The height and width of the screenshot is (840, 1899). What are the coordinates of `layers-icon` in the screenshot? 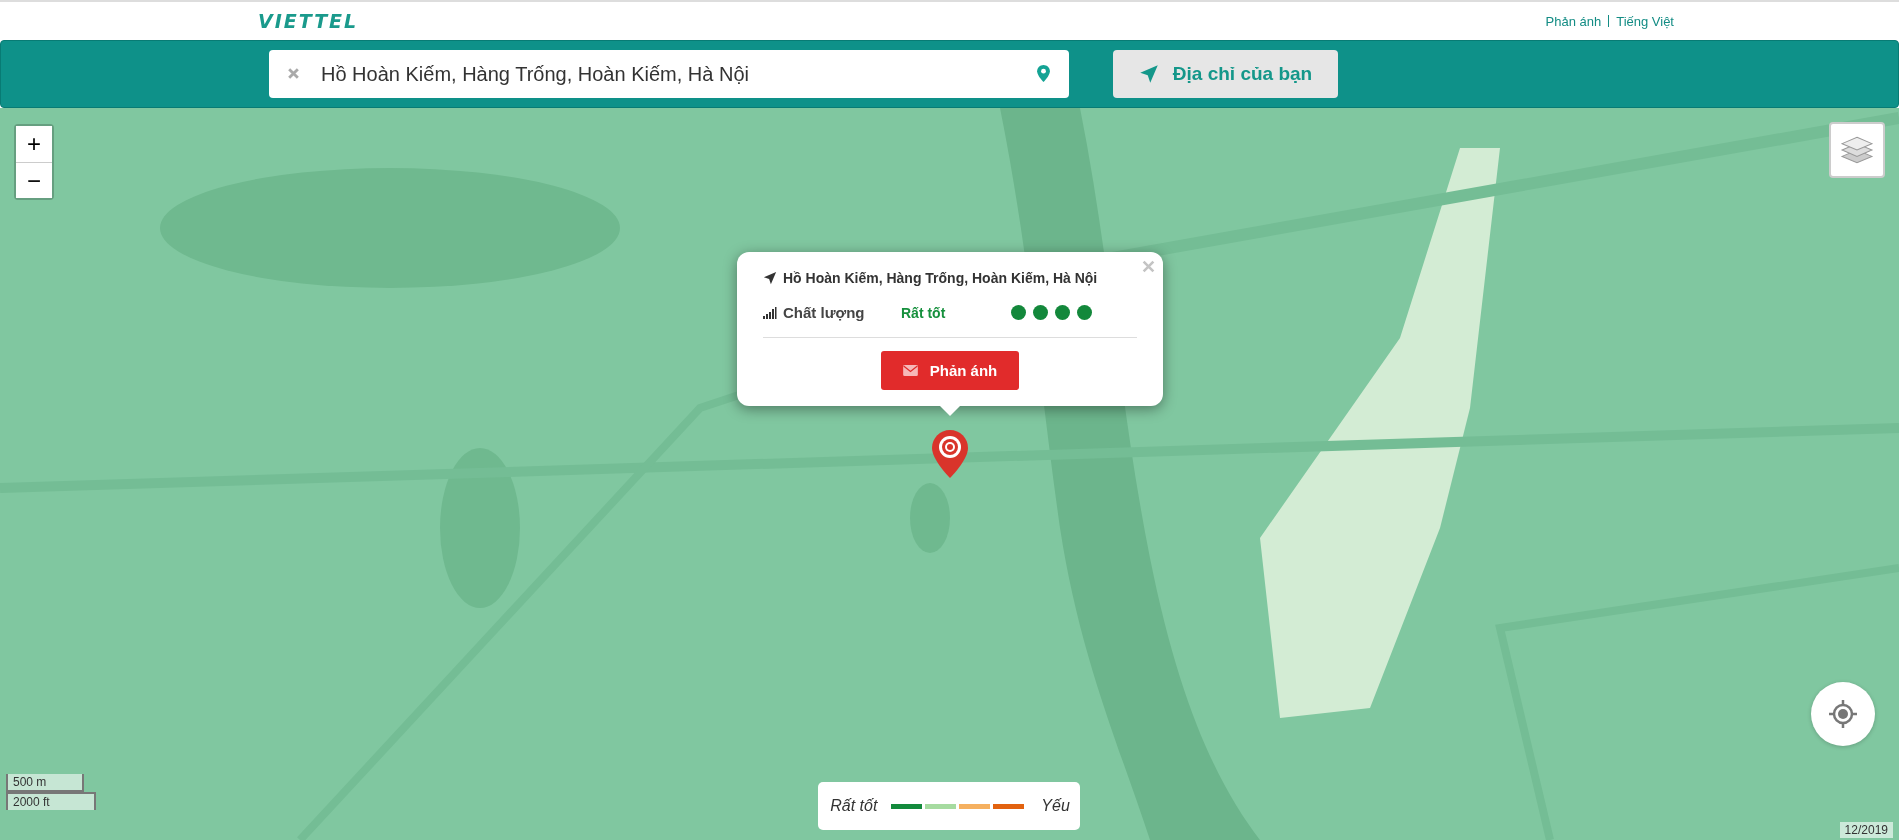 It's located at (1857, 150).